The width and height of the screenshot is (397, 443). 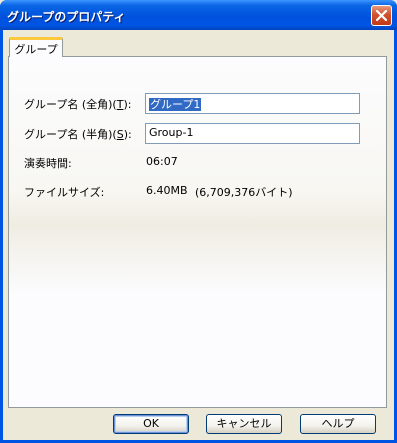 What do you see at coordinates (78, 104) in the screenshot?
I see `group-name-full-label: グループ名 (全角)(T):` at bounding box center [78, 104].